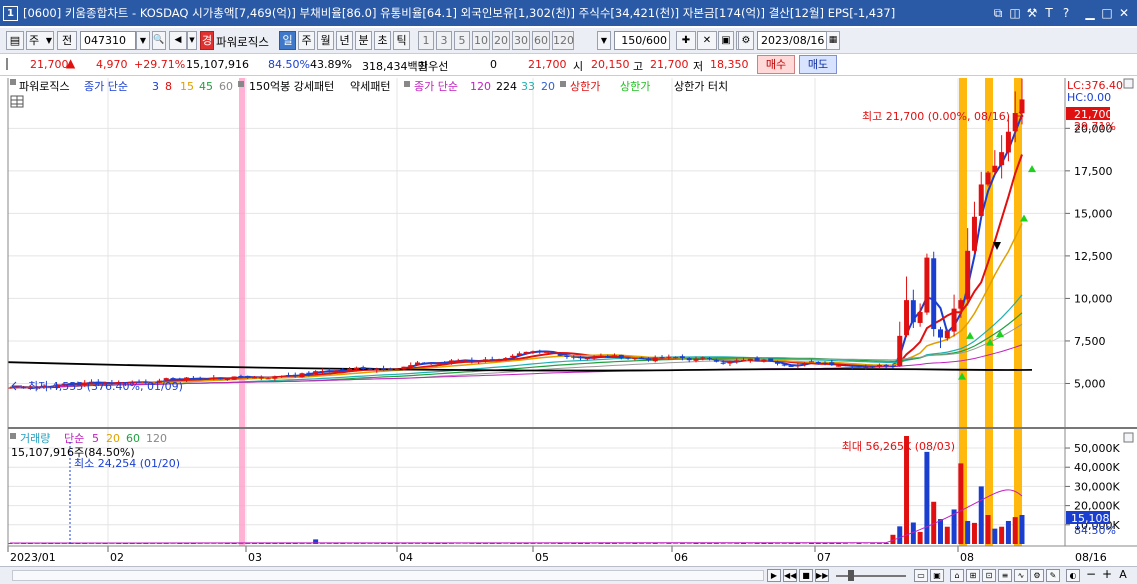 The image size is (1137, 584). I want to click on interval-button: 5, so click(462, 40).